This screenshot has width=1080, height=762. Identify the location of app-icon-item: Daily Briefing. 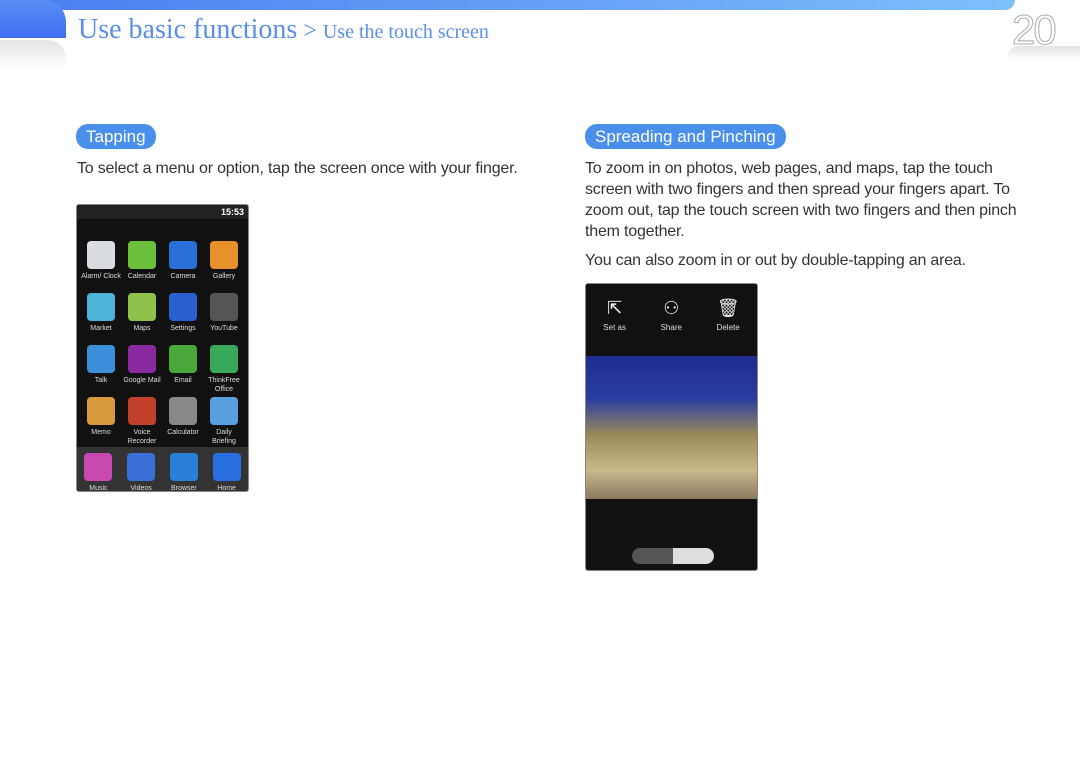
(224, 421).